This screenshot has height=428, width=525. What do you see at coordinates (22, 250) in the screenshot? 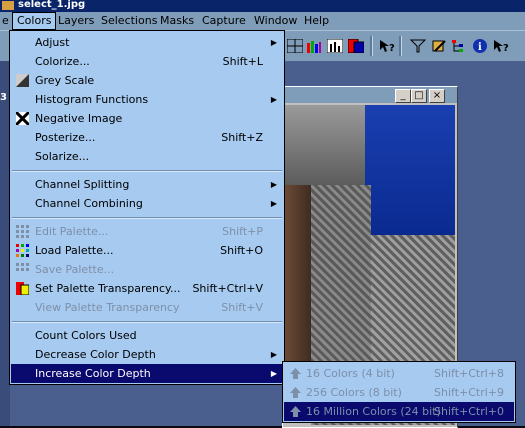
I see `load-palette-icon` at bounding box center [22, 250].